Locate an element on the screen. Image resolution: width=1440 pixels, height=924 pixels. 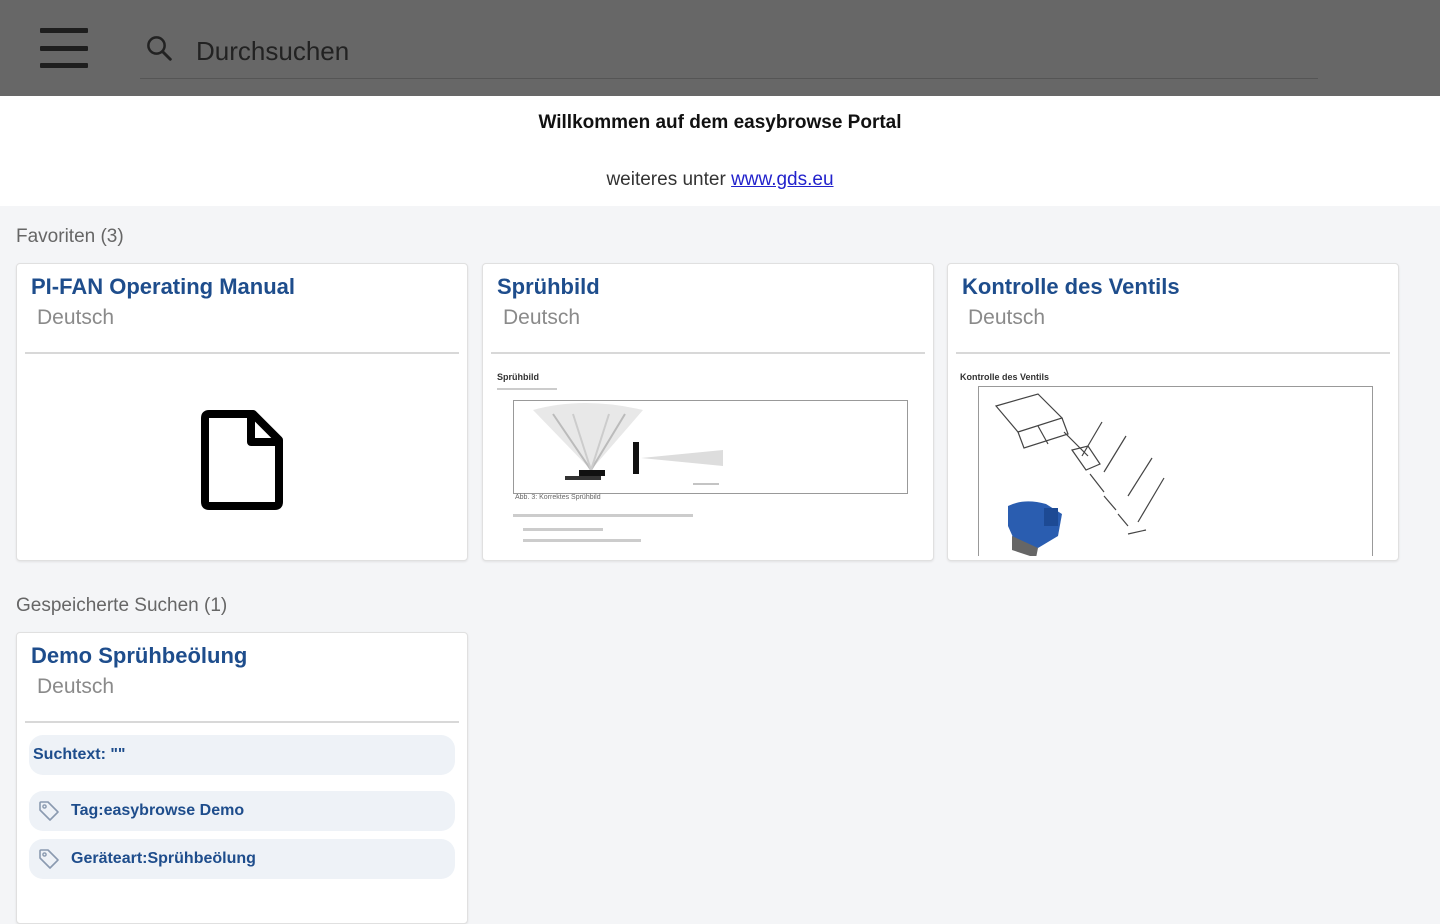
card-thumbnail: Sprühbild Abb. 3: Korrektes Sprühbild is located at coordinates (708, 458).